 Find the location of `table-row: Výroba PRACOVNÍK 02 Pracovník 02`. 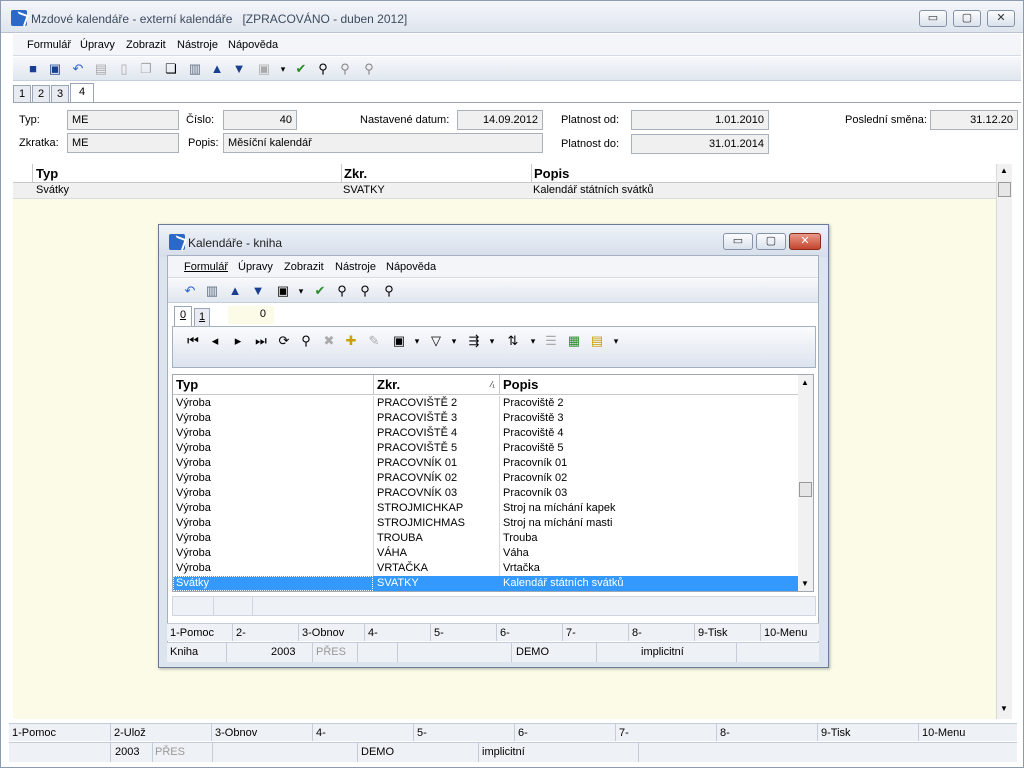

table-row: Výroba PRACOVNÍK 02 Pracovník 02 is located at coordinates (485, 478).